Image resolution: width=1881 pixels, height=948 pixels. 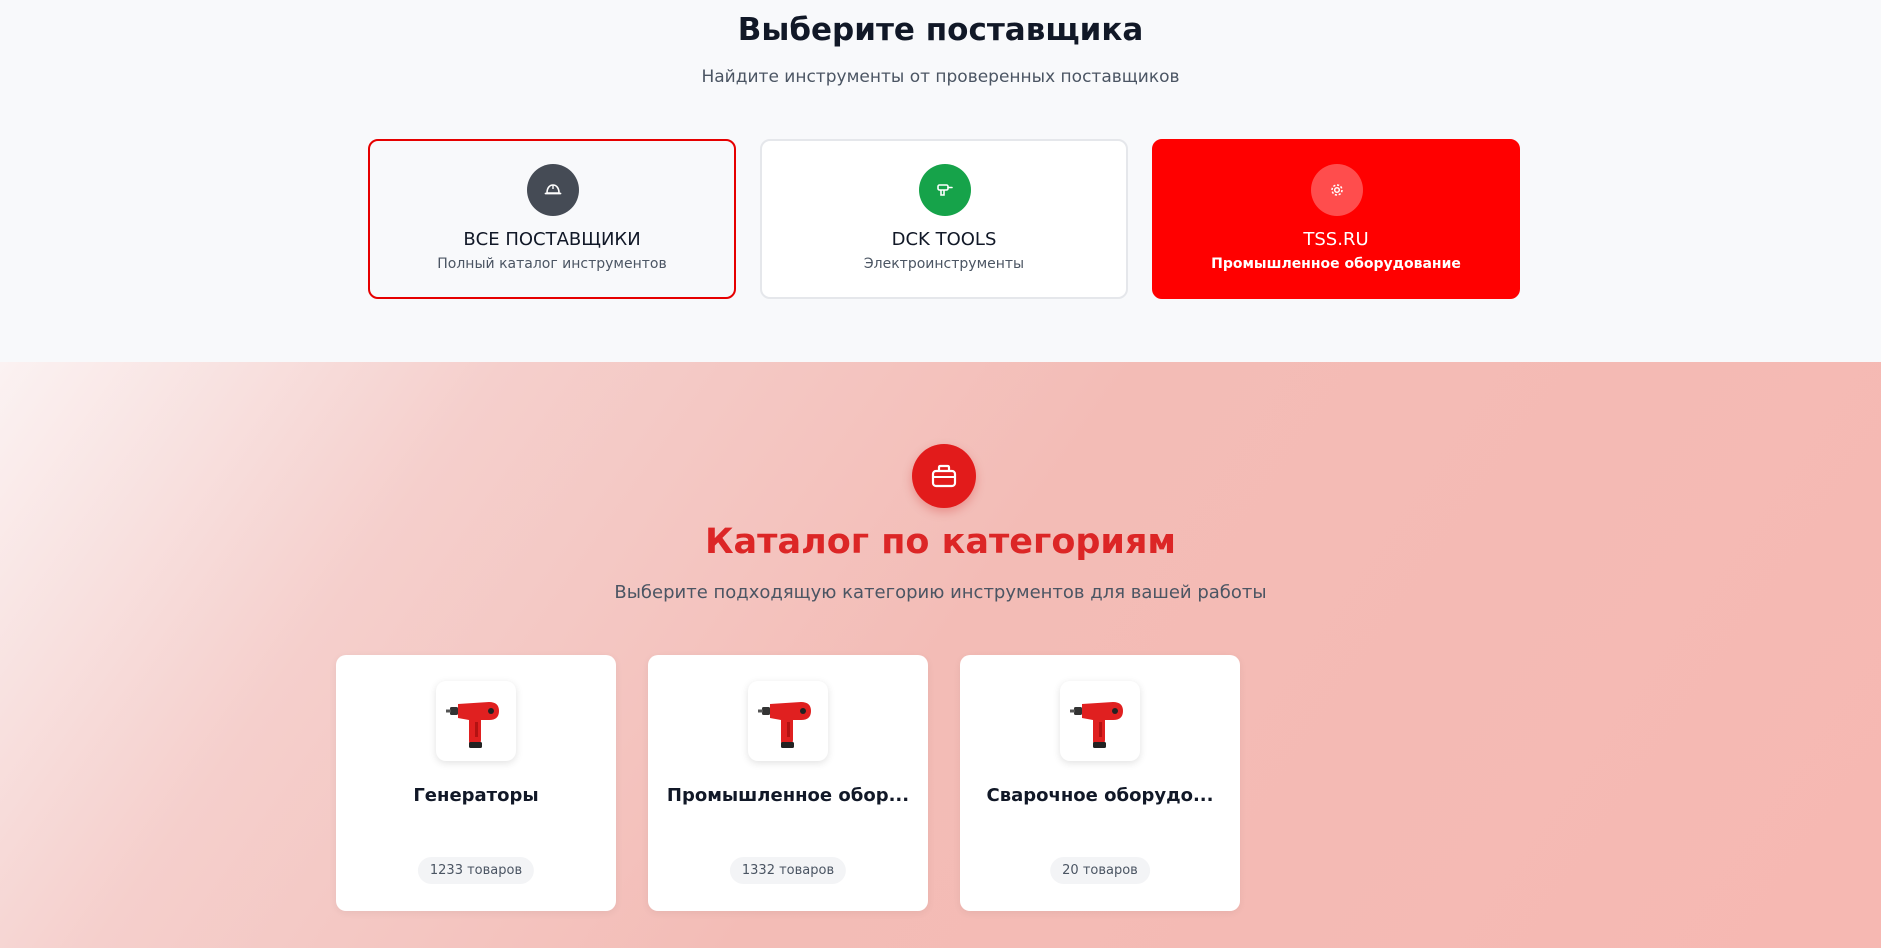 I want to click on category-card-industrial-equipment: Промышленное обор... 1332 товаров, so click(x=788, y=783).